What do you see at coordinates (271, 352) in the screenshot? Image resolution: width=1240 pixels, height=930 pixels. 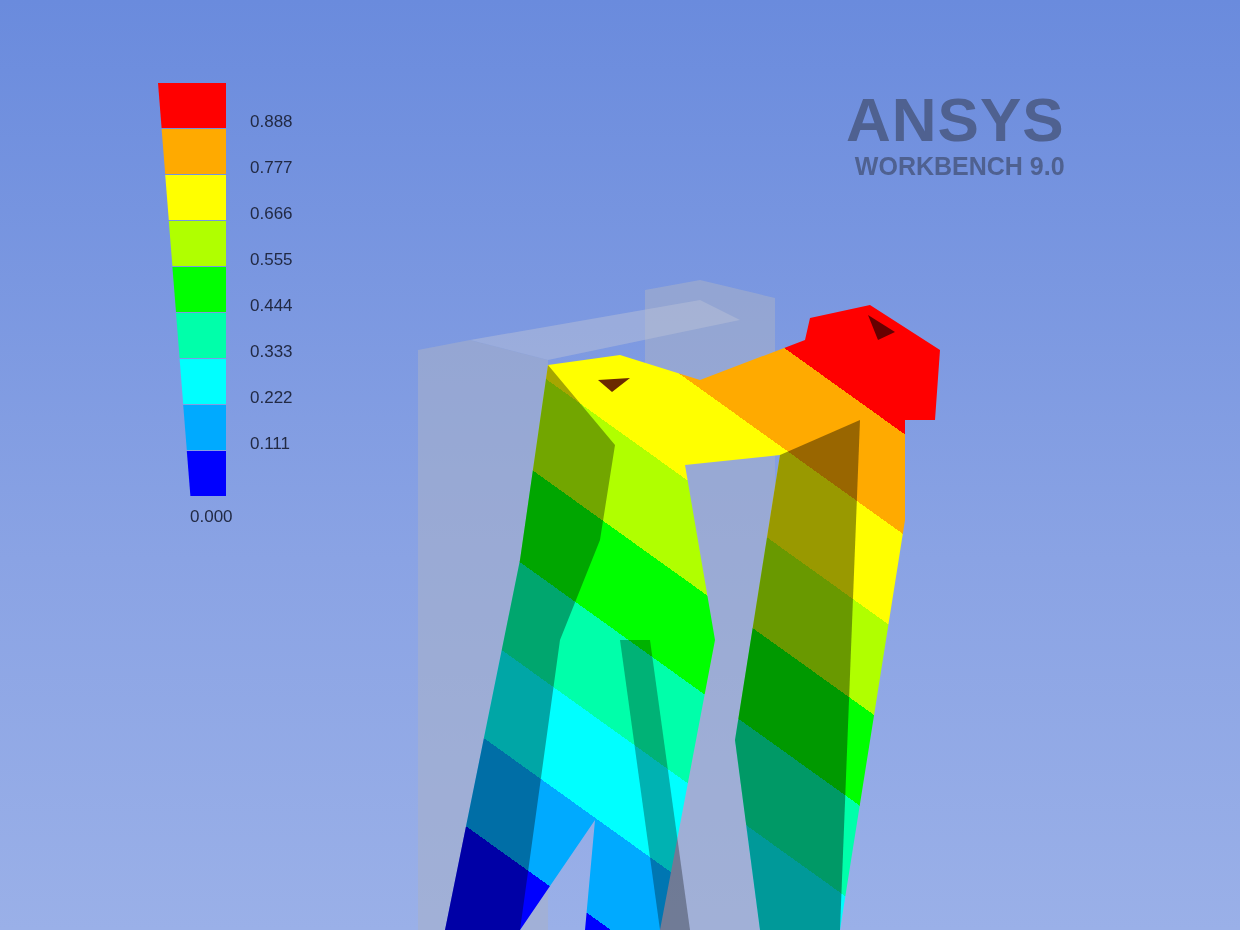 I see `scale-label: 0.333` at bounding box center [271, 352].